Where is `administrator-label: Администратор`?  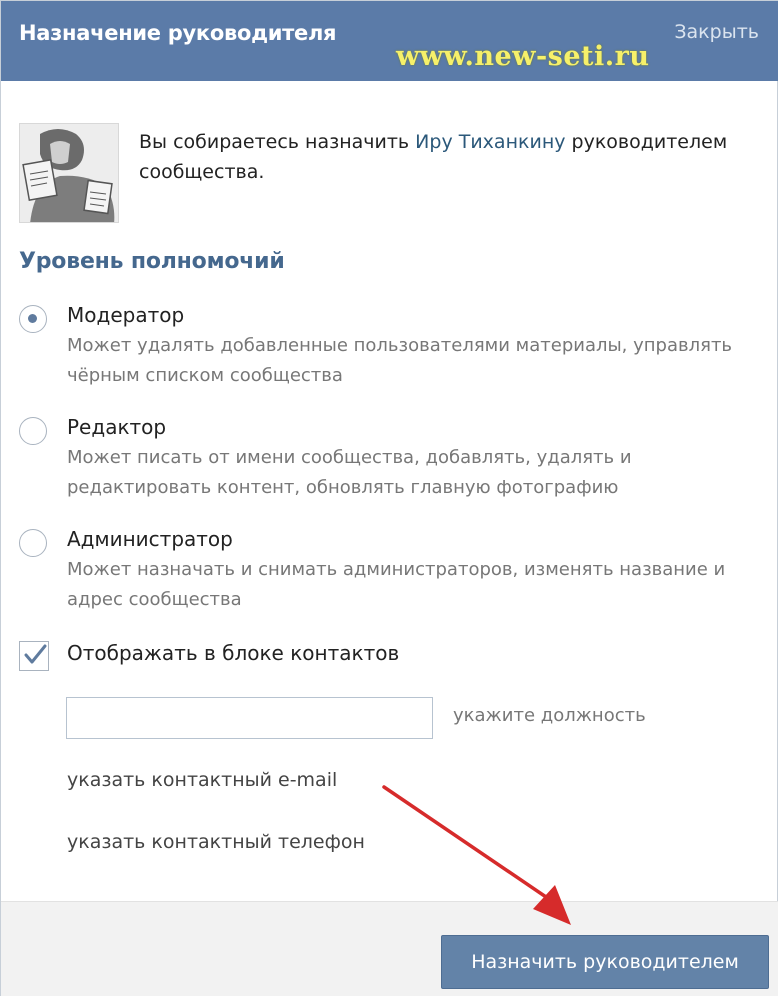
administrator-label: Администратор is located at coordinates (150, 539).